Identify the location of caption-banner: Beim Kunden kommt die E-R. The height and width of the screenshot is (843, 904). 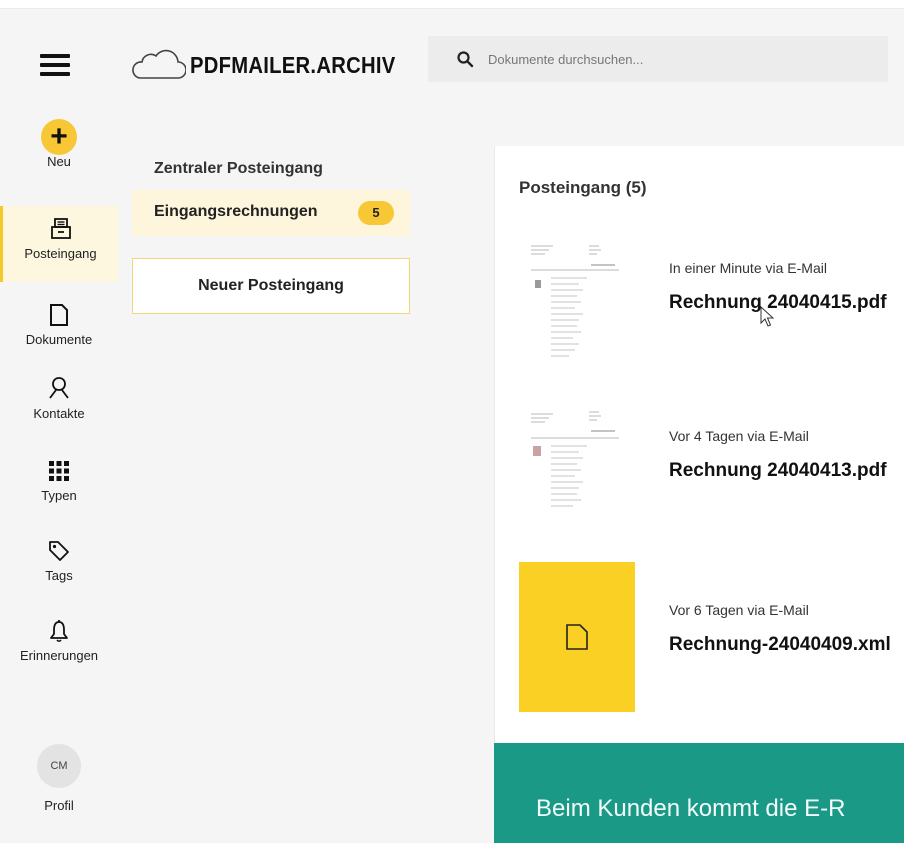
(699, 793).